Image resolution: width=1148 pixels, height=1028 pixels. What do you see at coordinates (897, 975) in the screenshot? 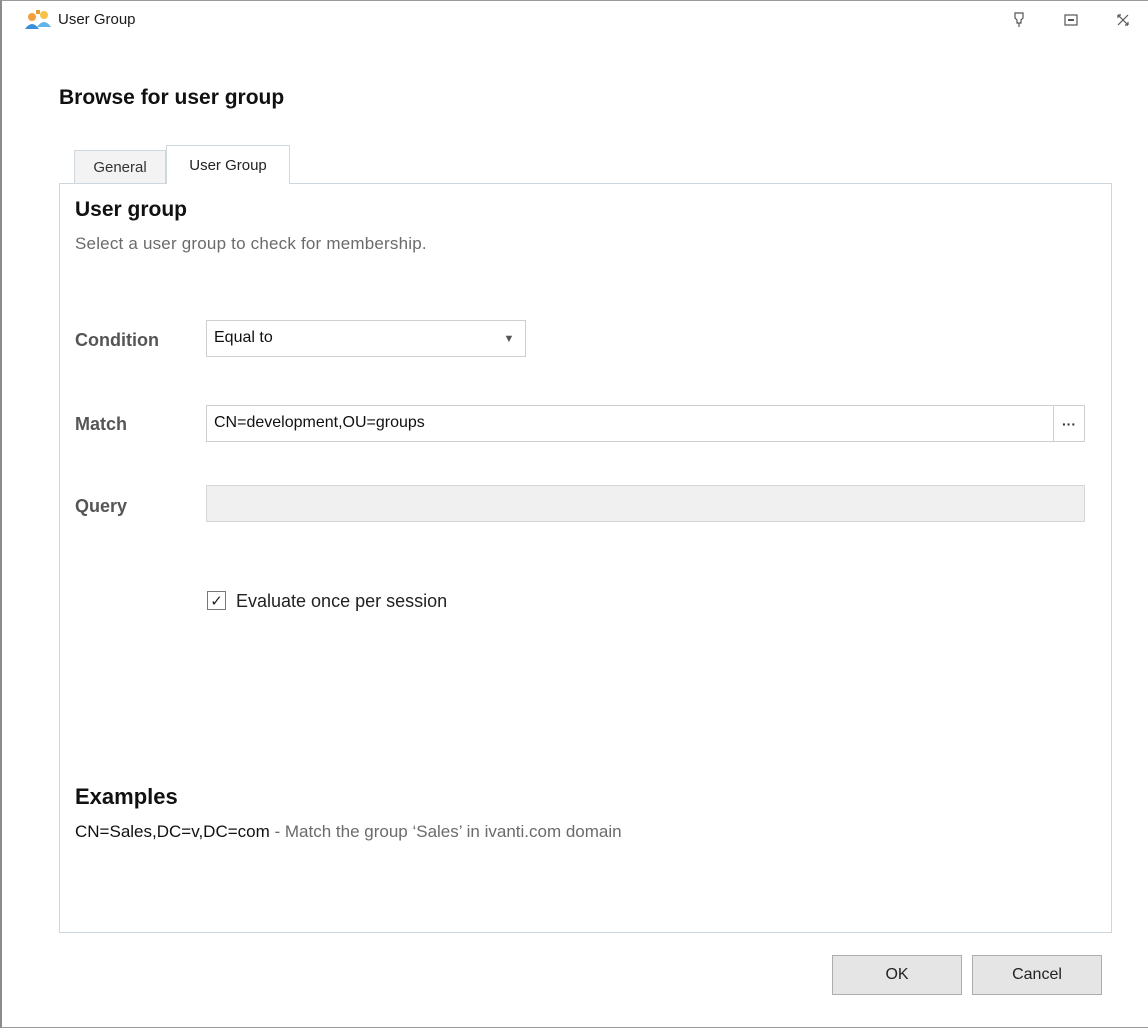
I see `ok-button: OK` at bounding box center [897, 975].